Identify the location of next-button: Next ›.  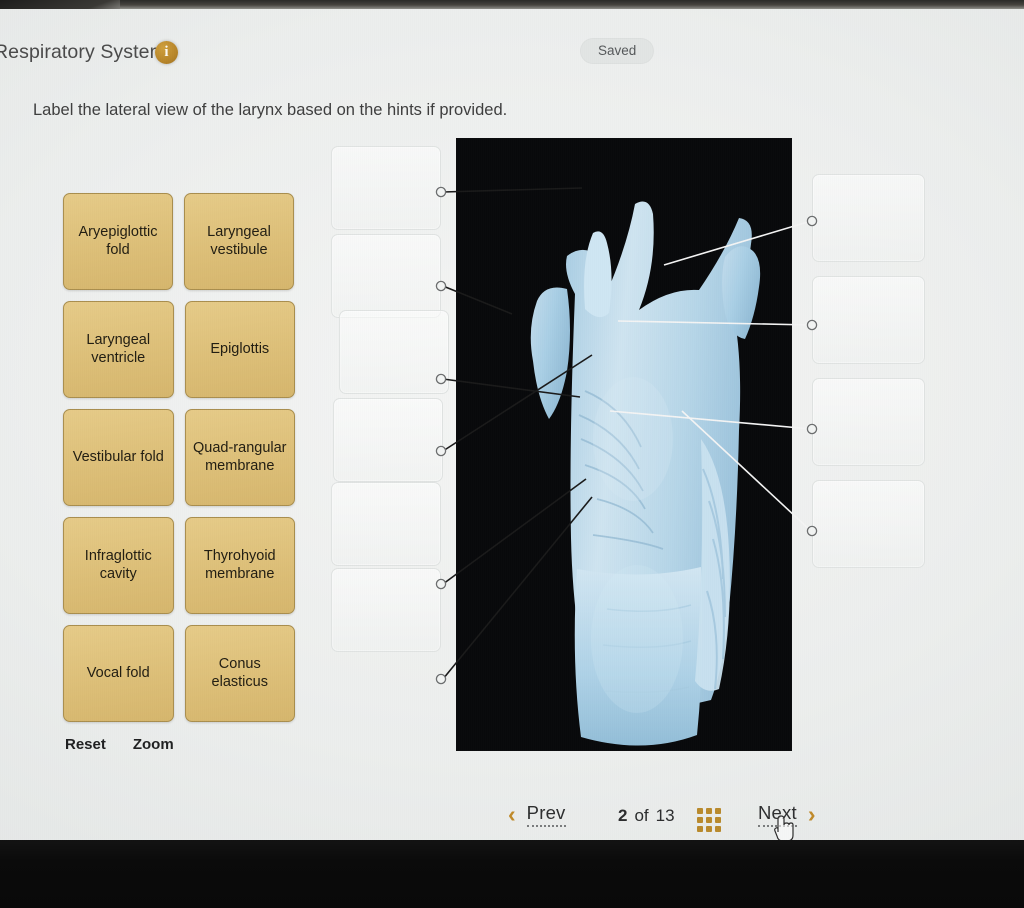
(787, 814).